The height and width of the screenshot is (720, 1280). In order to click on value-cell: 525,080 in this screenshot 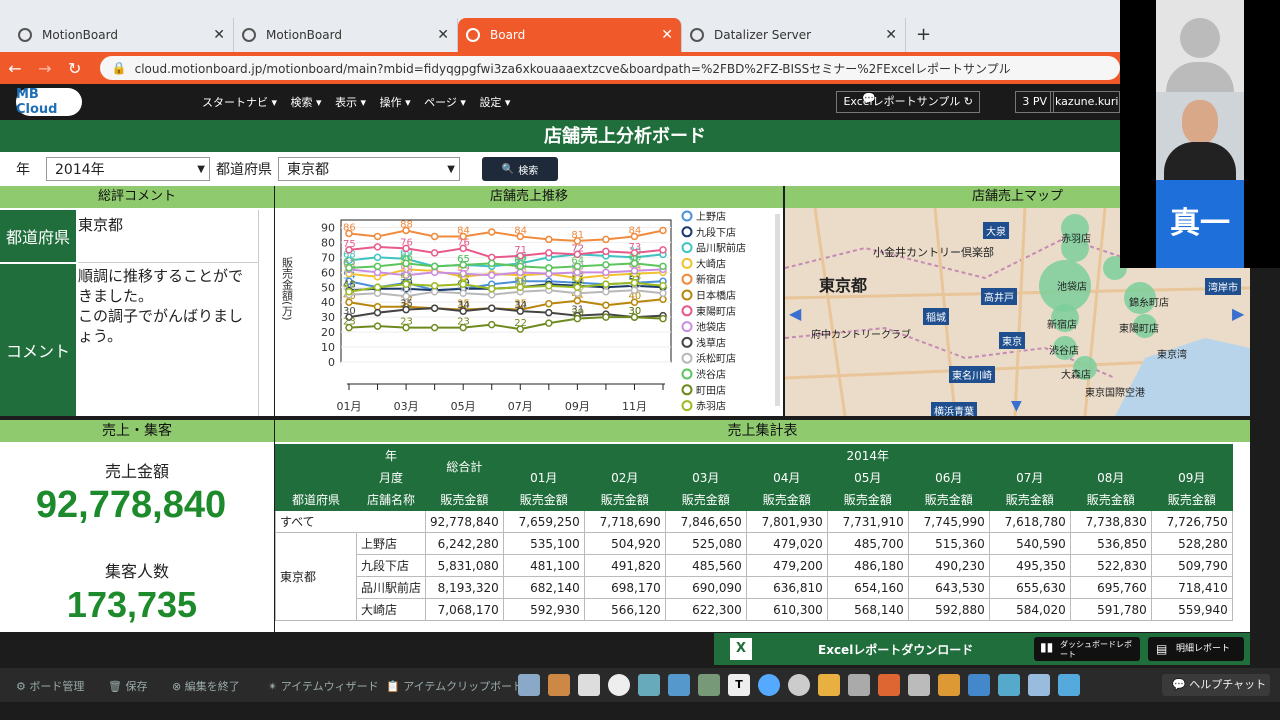, I will do `click(705, 543)`.